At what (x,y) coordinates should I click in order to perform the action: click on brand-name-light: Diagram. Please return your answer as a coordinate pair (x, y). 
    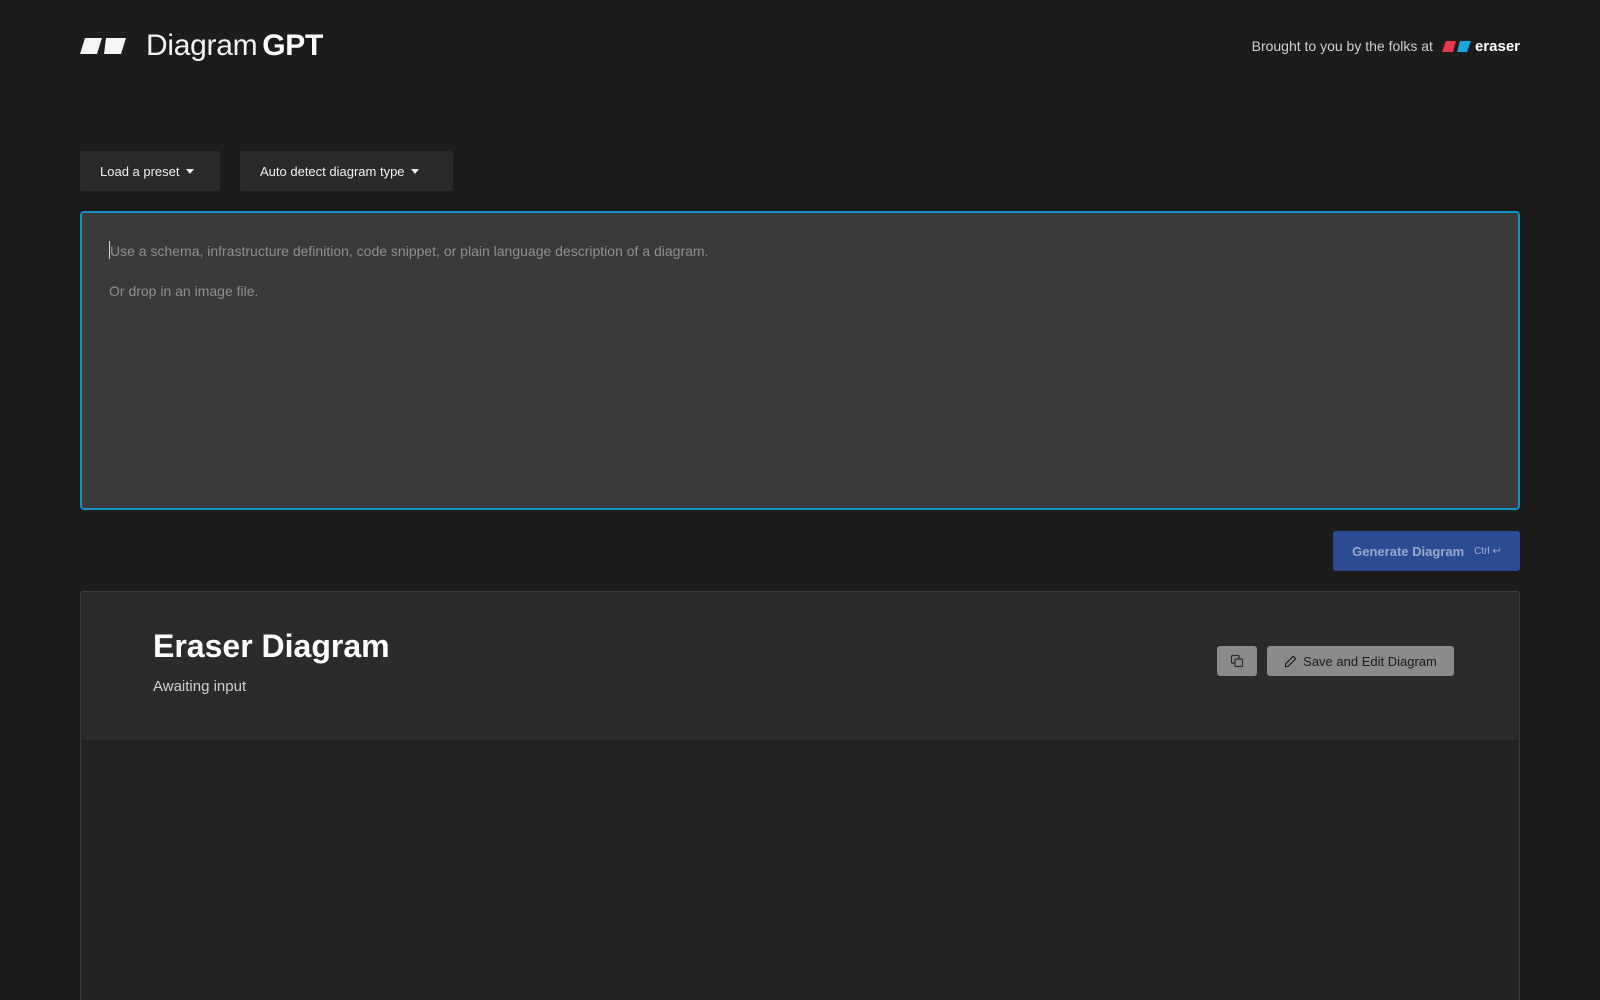
    Looking at the image, I should click on (202, 45).